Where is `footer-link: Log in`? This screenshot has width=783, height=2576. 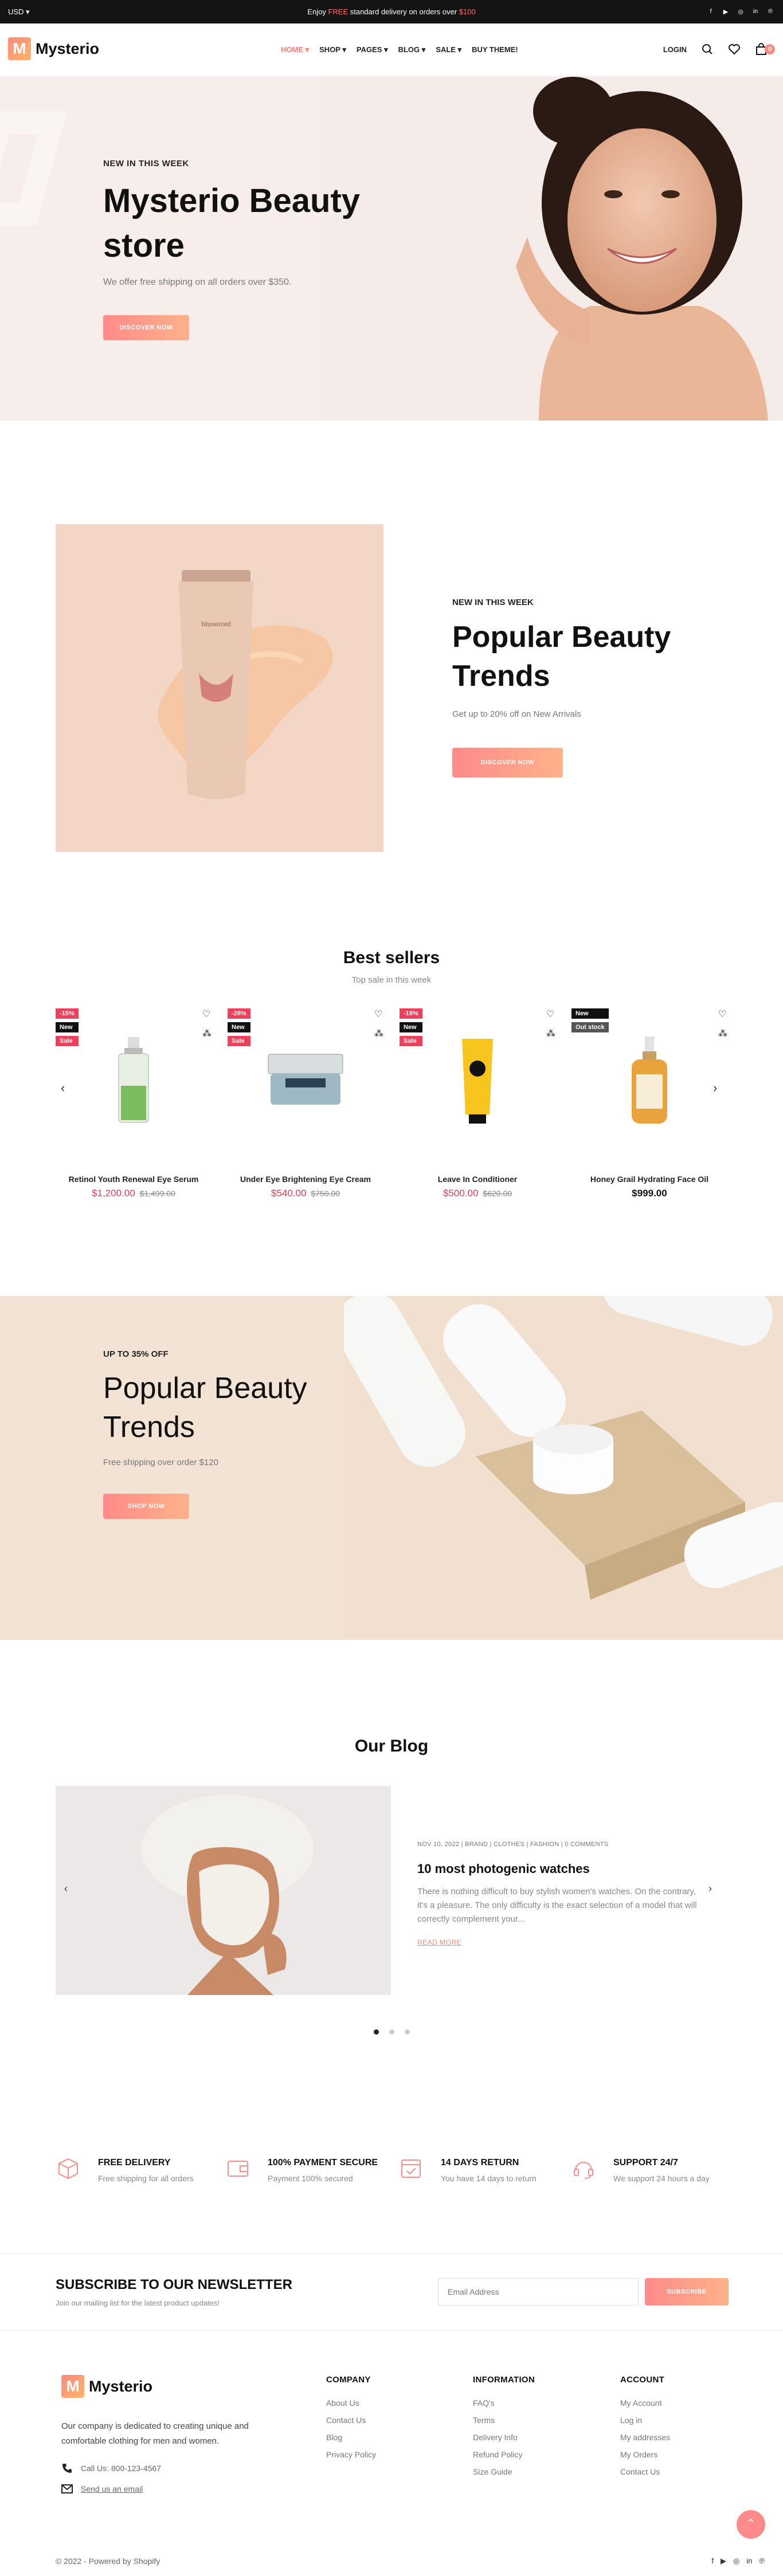 footer-link: Log in is located at coordinates (645, 2421).